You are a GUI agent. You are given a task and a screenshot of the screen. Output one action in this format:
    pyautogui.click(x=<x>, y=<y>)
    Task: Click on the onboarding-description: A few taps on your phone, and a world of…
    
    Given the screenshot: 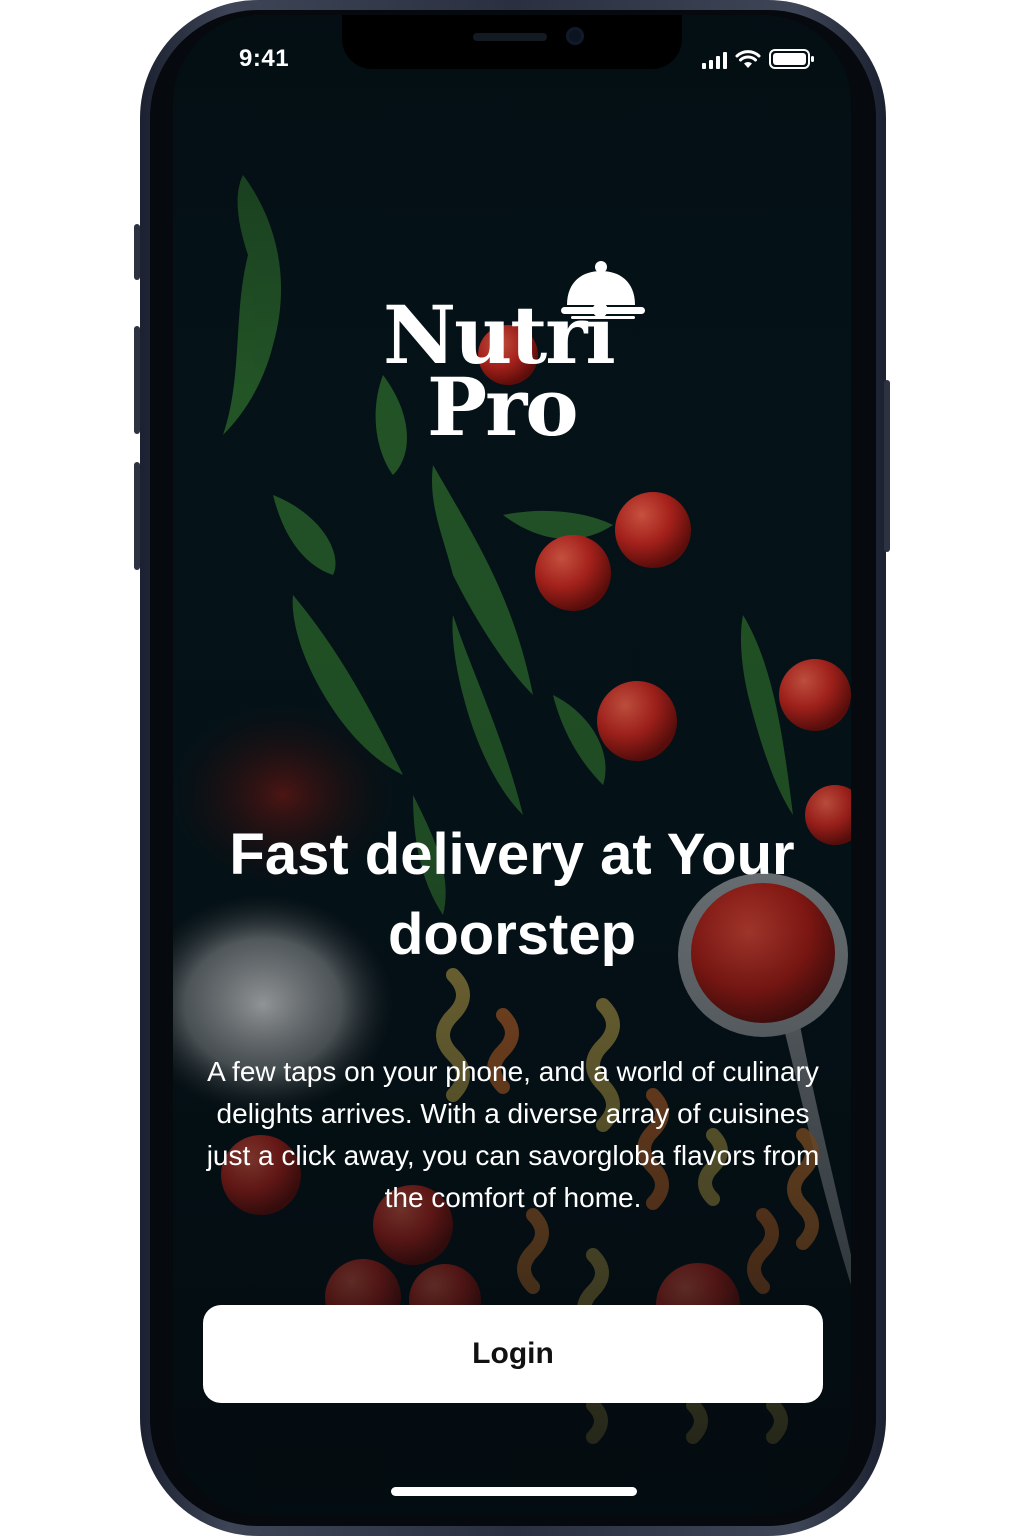 What is the action you would take?
    pyautogui.click(x=513, y=1134)
    